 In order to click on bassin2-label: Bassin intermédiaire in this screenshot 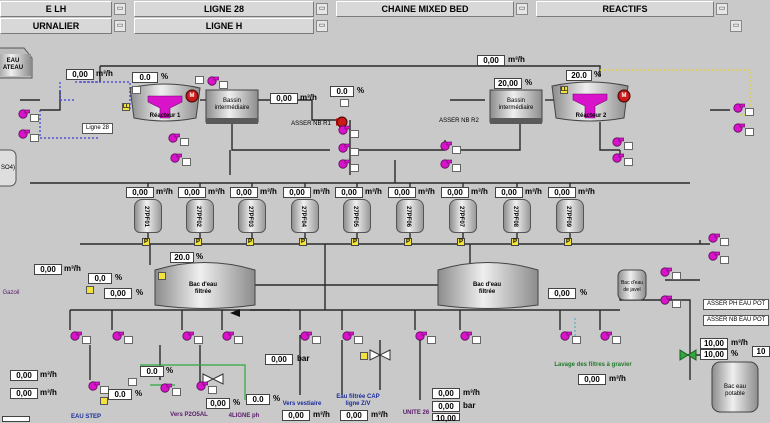, I will do `click(516, 104)`.